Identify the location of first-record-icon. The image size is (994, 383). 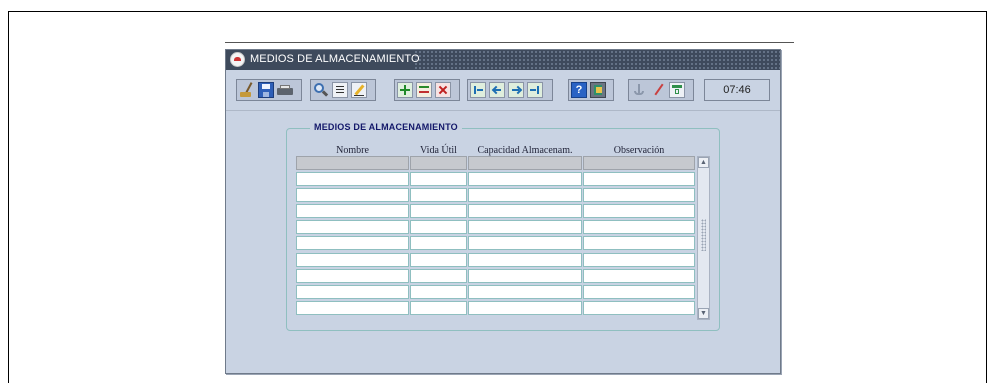
(478, 90).